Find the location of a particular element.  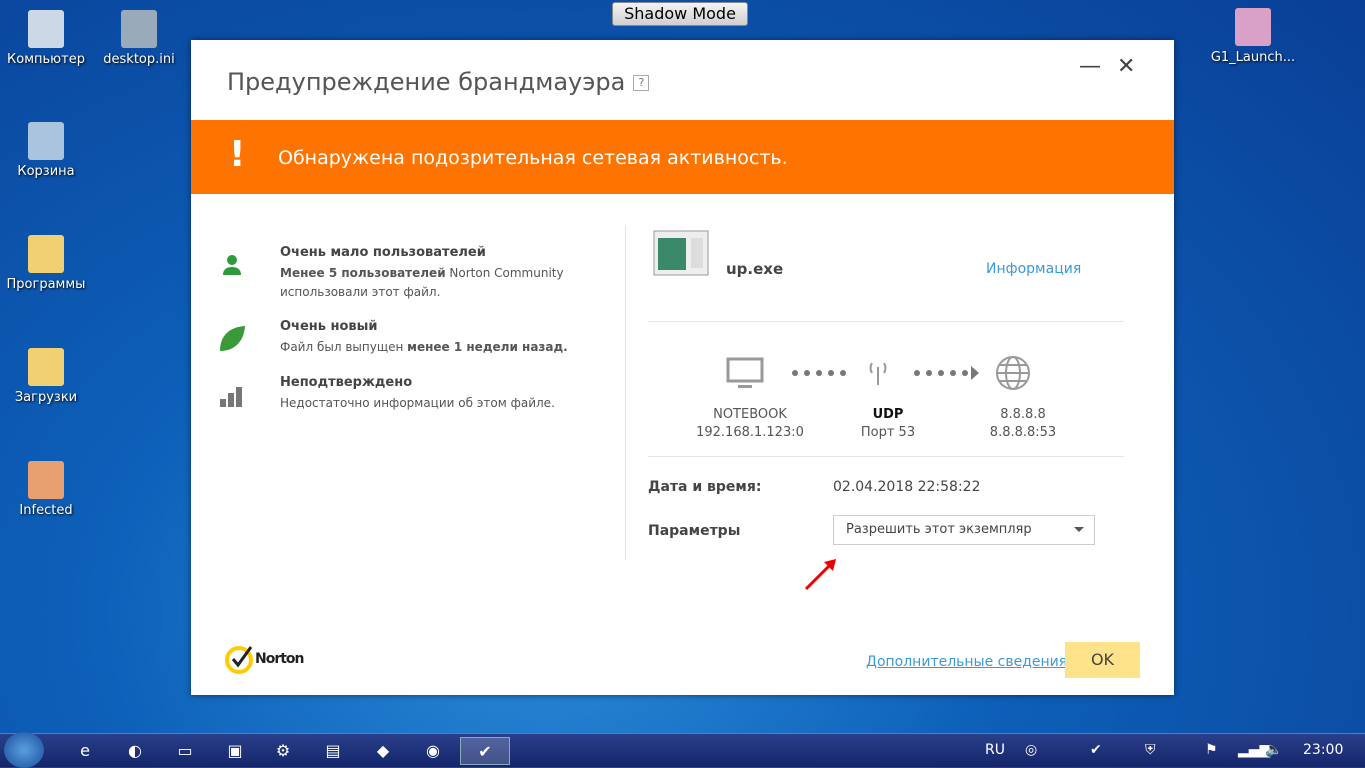

globe-icon is located at coordinates (1013, 373).